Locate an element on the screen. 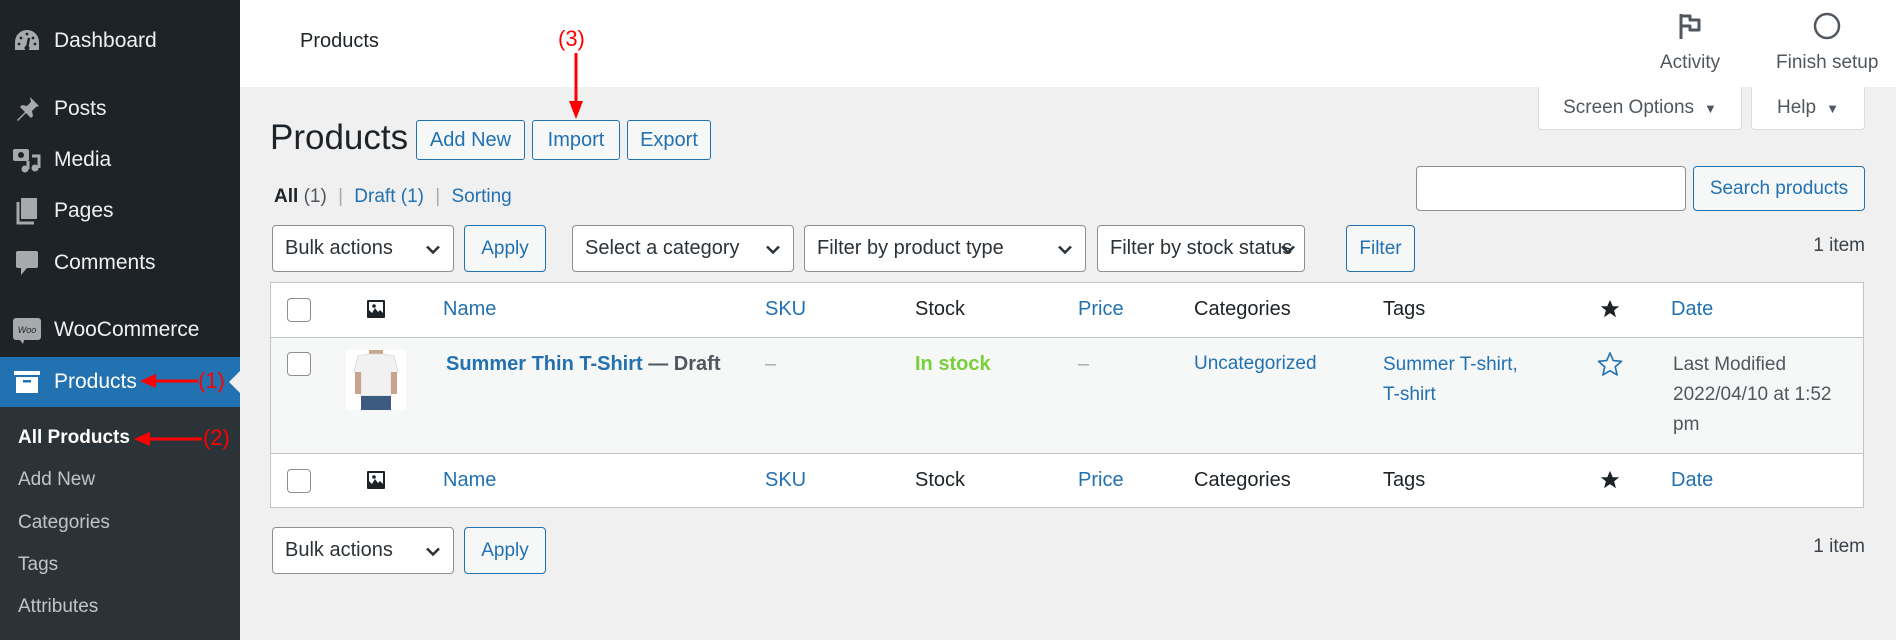 This screenshot has width=1896, height=640. date-label: Last Modified is located at coordinates (1730, 364).